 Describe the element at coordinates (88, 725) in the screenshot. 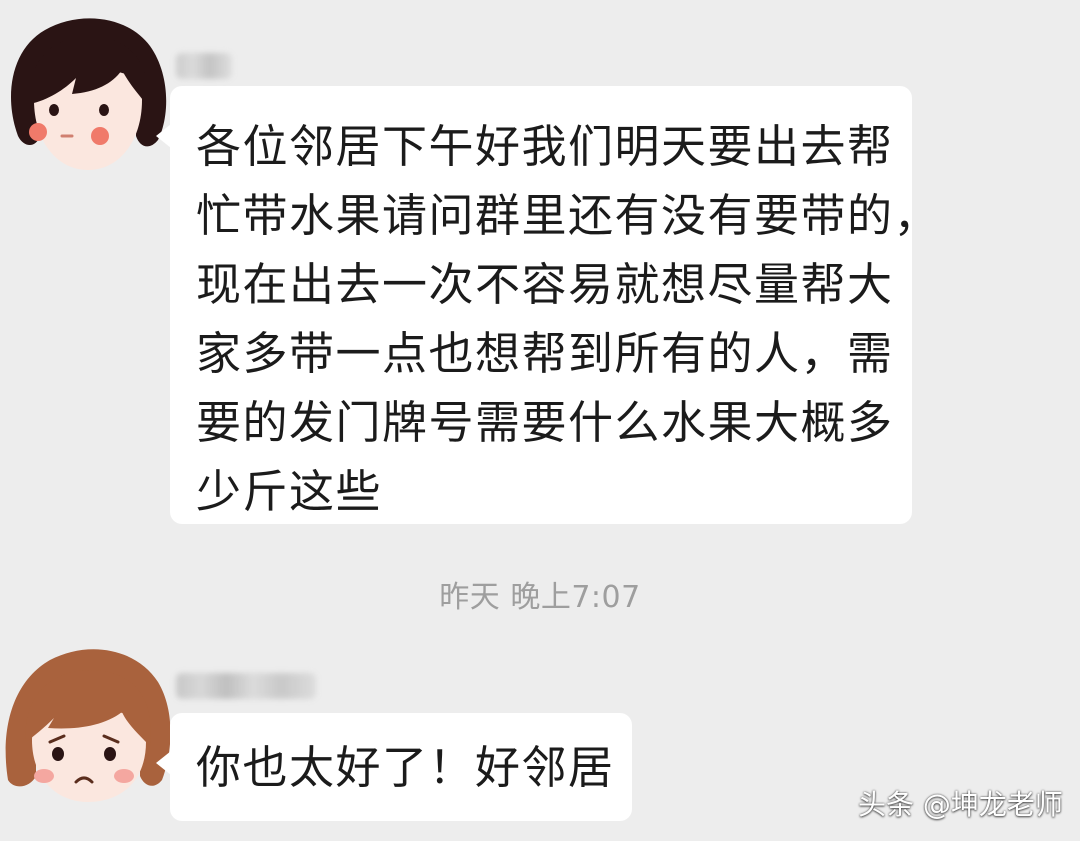

I see `avatar-girl-brown-hair` at that location.